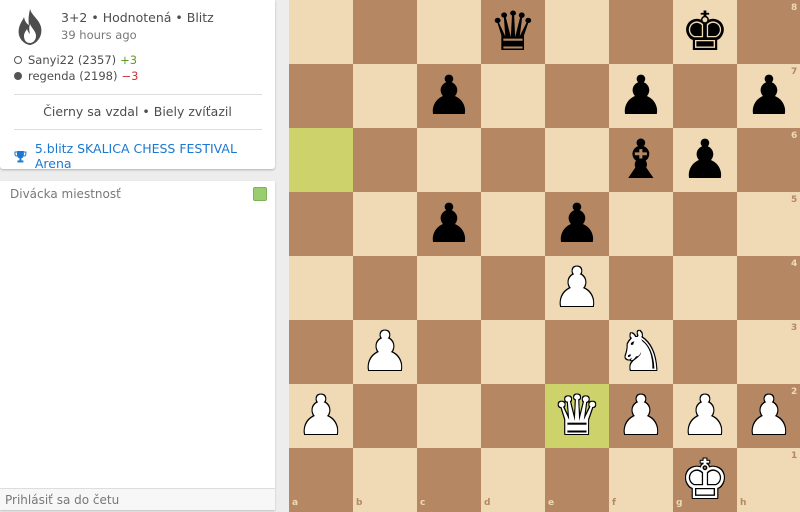  What do you see at coordinates (449, 416) in the screenshot?
I see `square-c2` at bounding box center [449, 416].